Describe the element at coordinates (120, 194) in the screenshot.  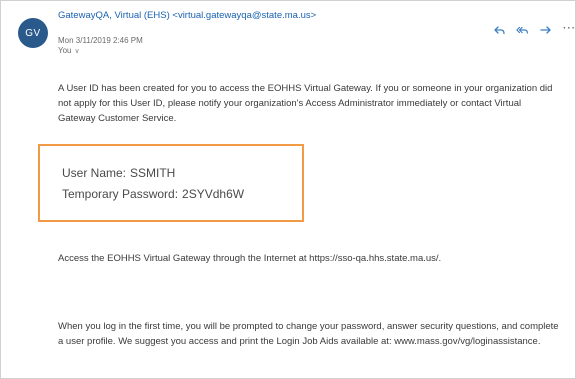
I see `password-label: Temporary Password:` at that location.